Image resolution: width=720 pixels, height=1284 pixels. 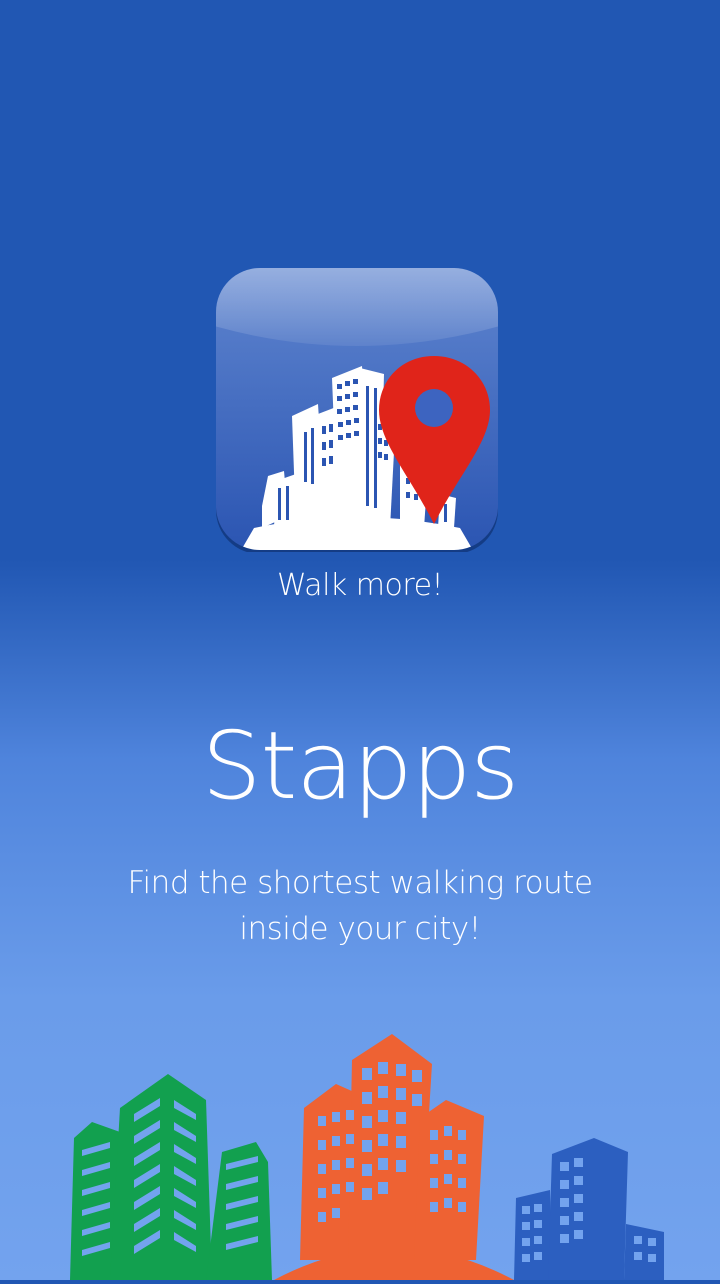 I want to click on blue-buildings, so click(x=589, y=1209).